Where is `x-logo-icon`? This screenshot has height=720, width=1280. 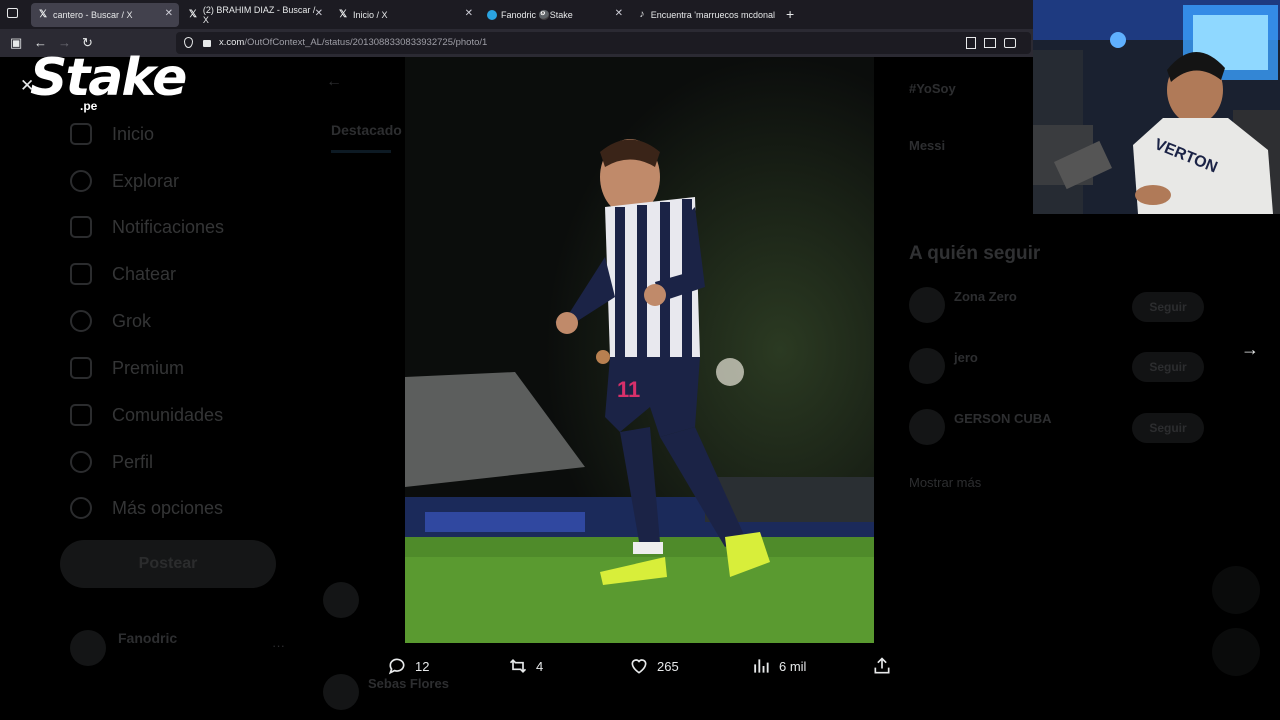
x-logo-icon is located at coordinates (81, 368).